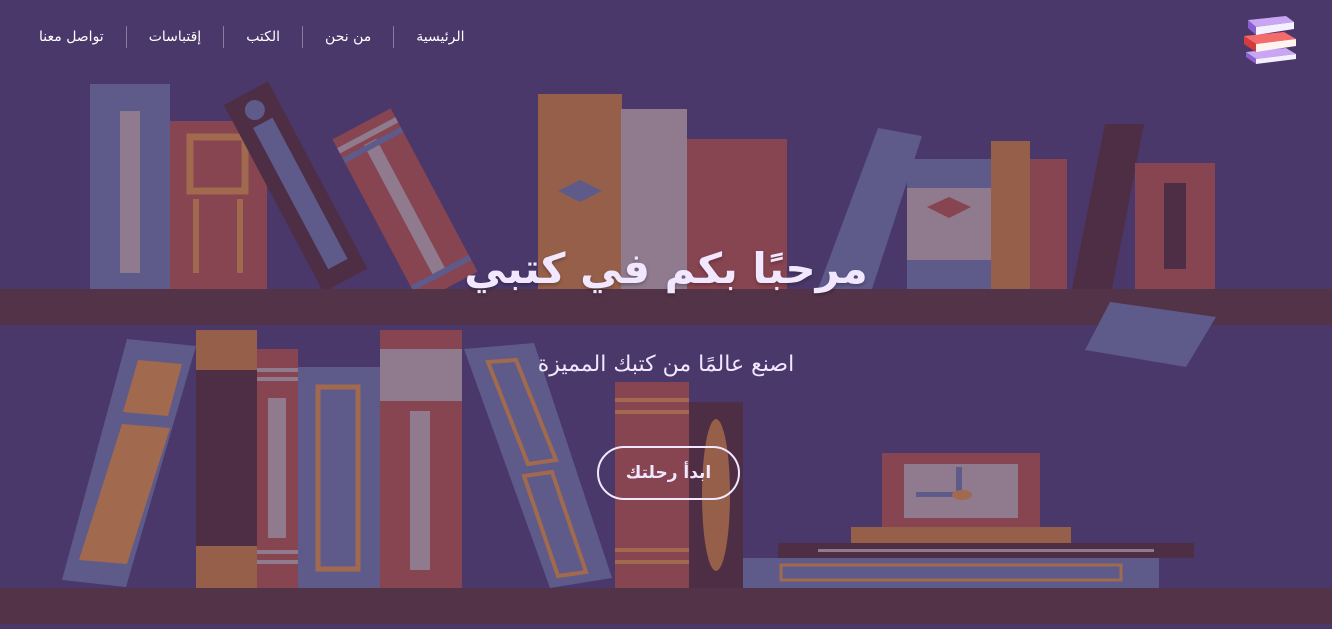 The width and height of the screenshot is (1332, 629). I want to click on nav-contact-link: تواصل معنا, so click(76, 37).